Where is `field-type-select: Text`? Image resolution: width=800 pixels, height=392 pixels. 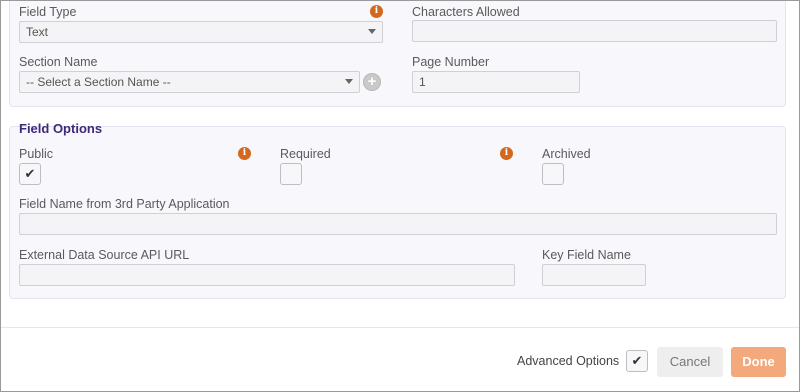 field-type-select: Text is located at coordinates (201, 32).